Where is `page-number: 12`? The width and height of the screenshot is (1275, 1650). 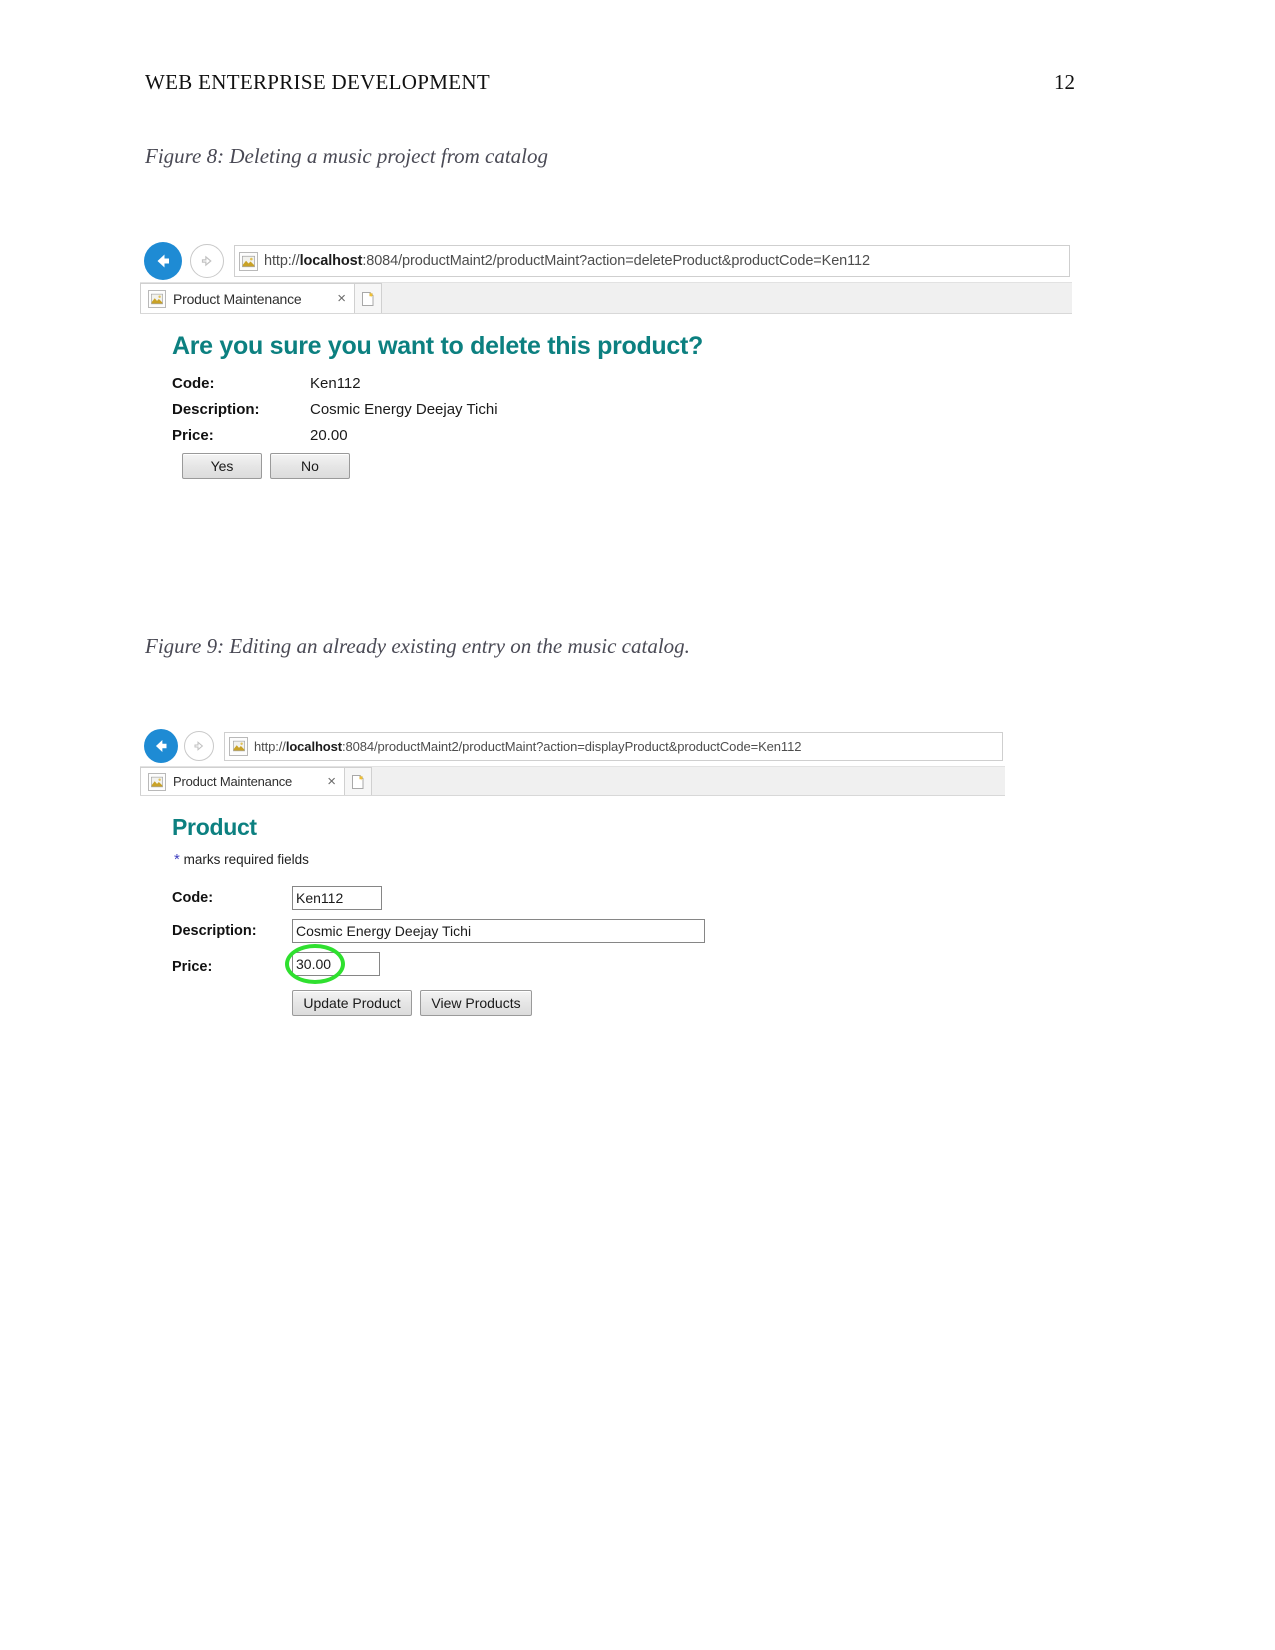
page-number: 12 is located at coordinates (1064, 82).